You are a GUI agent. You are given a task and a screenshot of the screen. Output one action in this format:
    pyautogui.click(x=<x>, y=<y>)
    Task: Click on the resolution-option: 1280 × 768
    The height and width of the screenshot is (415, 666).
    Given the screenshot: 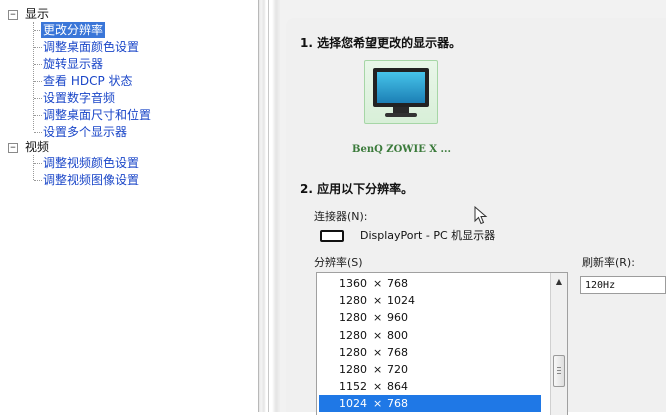 What is the action you would take?
    pyautogui.click(x=430, y=352)
    